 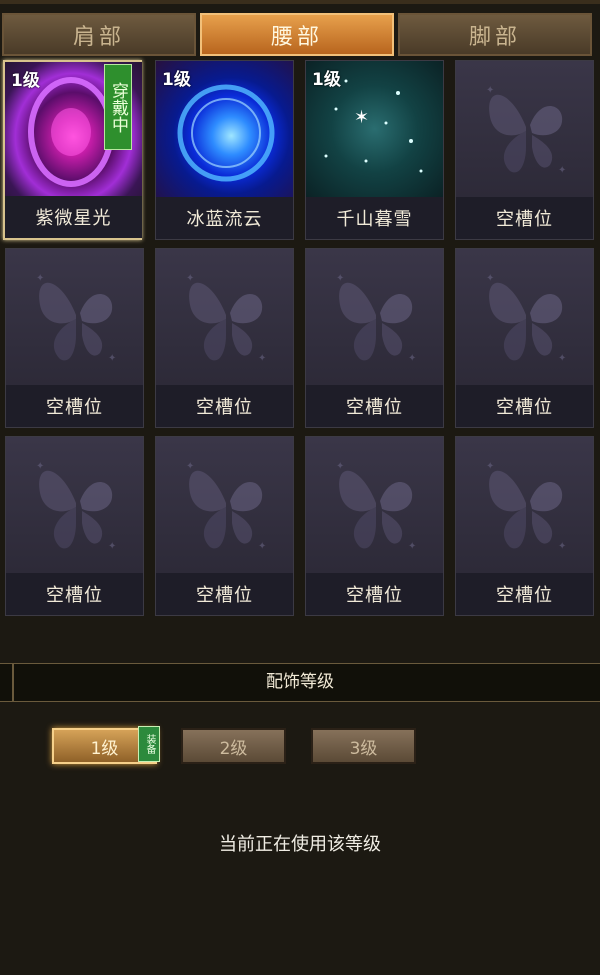 What do you see at coordinates (224, 218) in the screenshot?
I see `slot-name: 冰蓝流云` at bounding box center [224, 218].